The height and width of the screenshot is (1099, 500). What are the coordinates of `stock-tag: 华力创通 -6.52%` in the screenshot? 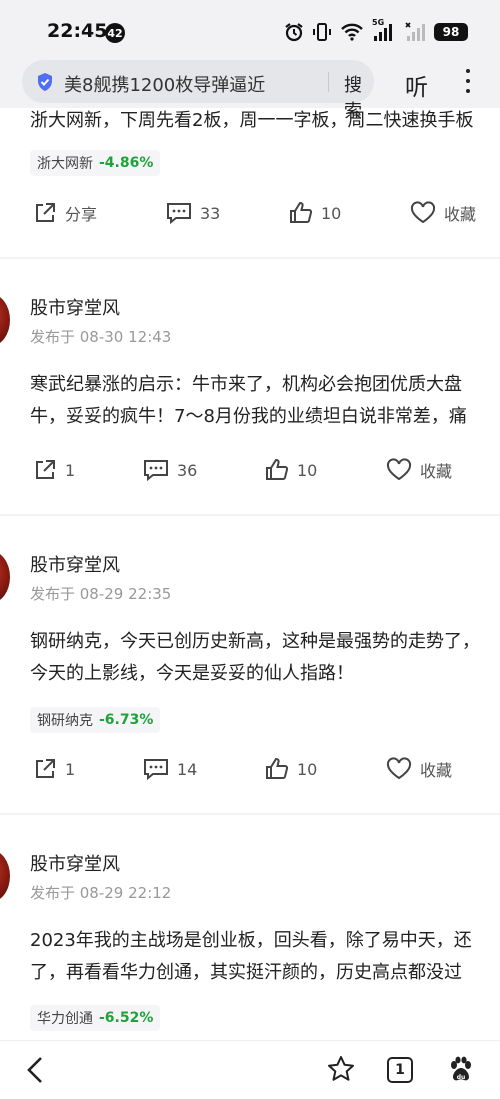 It's located at (95, 1018).